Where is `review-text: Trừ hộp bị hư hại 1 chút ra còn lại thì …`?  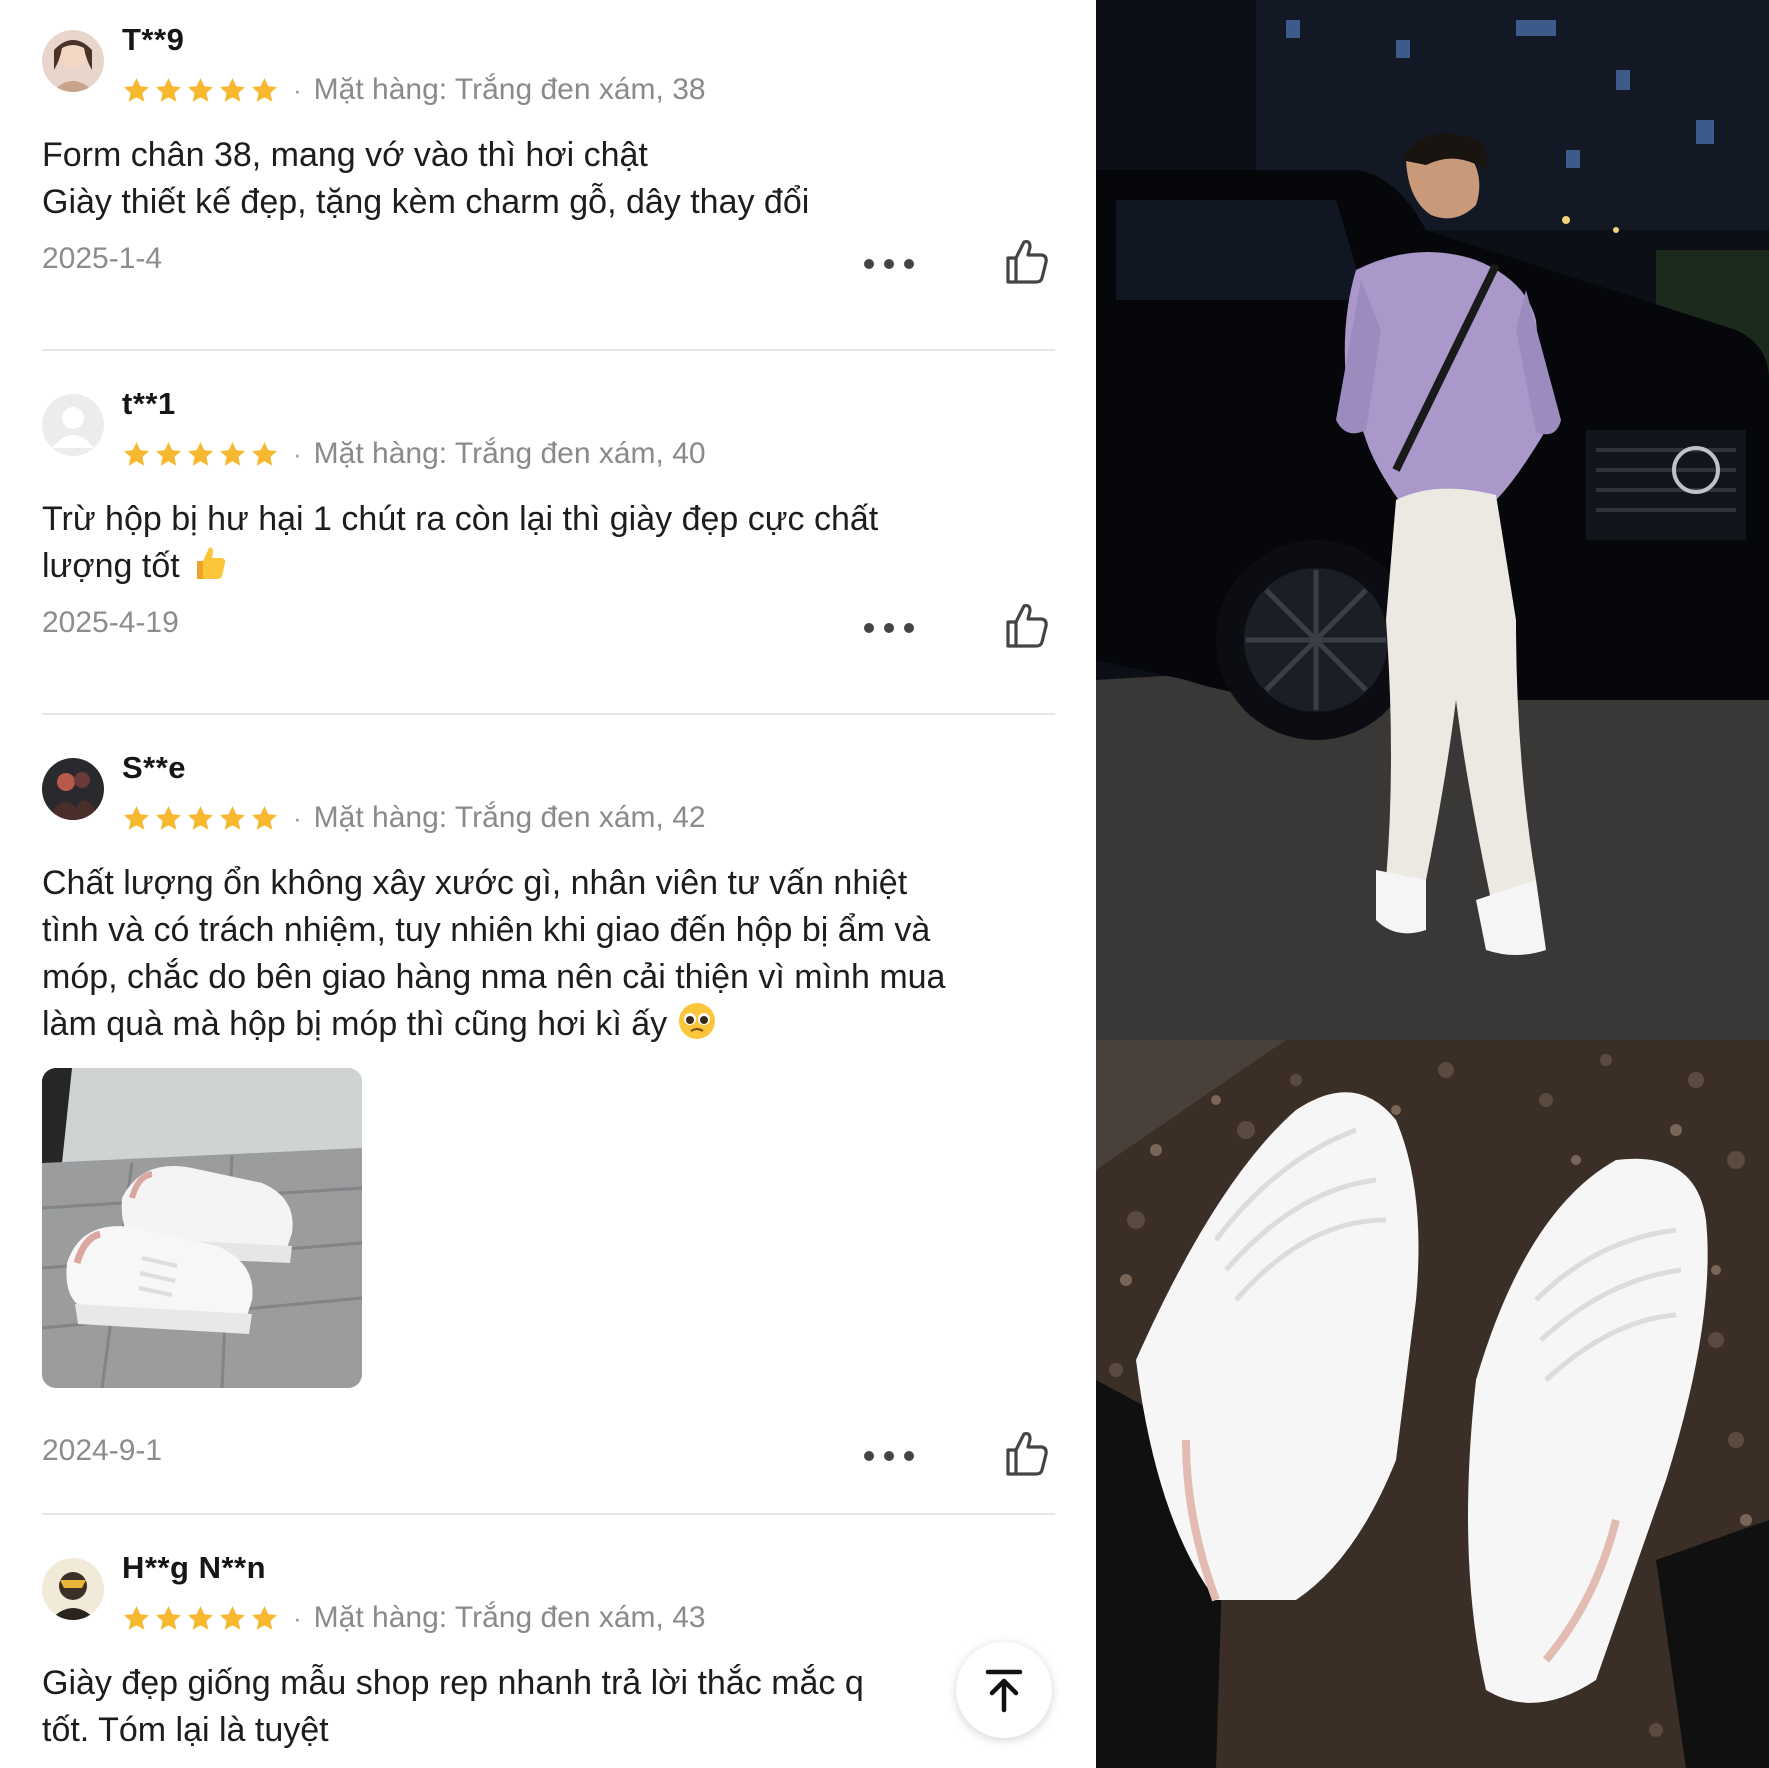
review-text: Trừ hộp bị hư hại 1 chút ra còn lại thì … is located at coordinates (548, 543).